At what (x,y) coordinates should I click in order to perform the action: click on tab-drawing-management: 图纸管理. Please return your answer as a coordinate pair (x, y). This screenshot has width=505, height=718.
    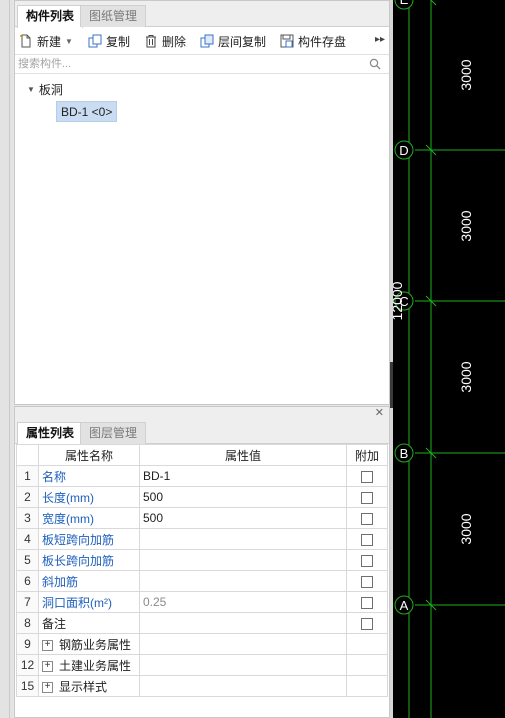
    Looking at the image, I should click on (113, 16).